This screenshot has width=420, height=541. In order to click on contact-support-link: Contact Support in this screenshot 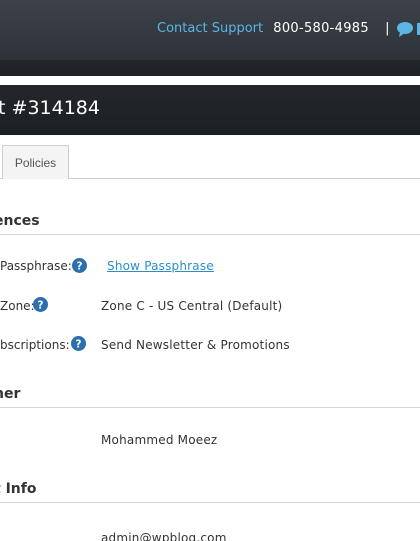, I will do `click(210, 28)`.